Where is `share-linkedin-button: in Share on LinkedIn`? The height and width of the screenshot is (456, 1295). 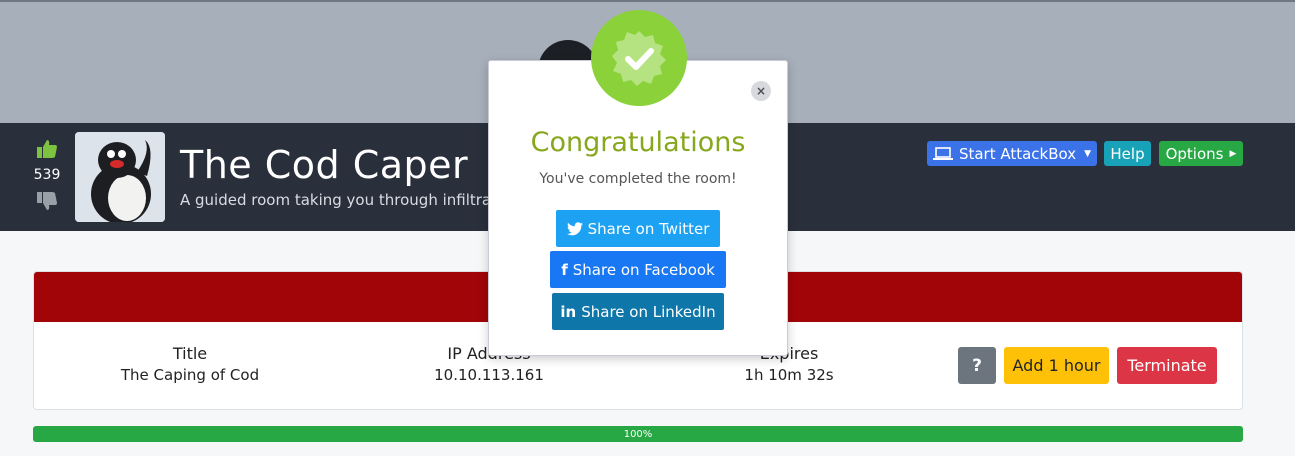
share-linkedin-button: in Share on LinkedIn is located at coordinates (638, 311).